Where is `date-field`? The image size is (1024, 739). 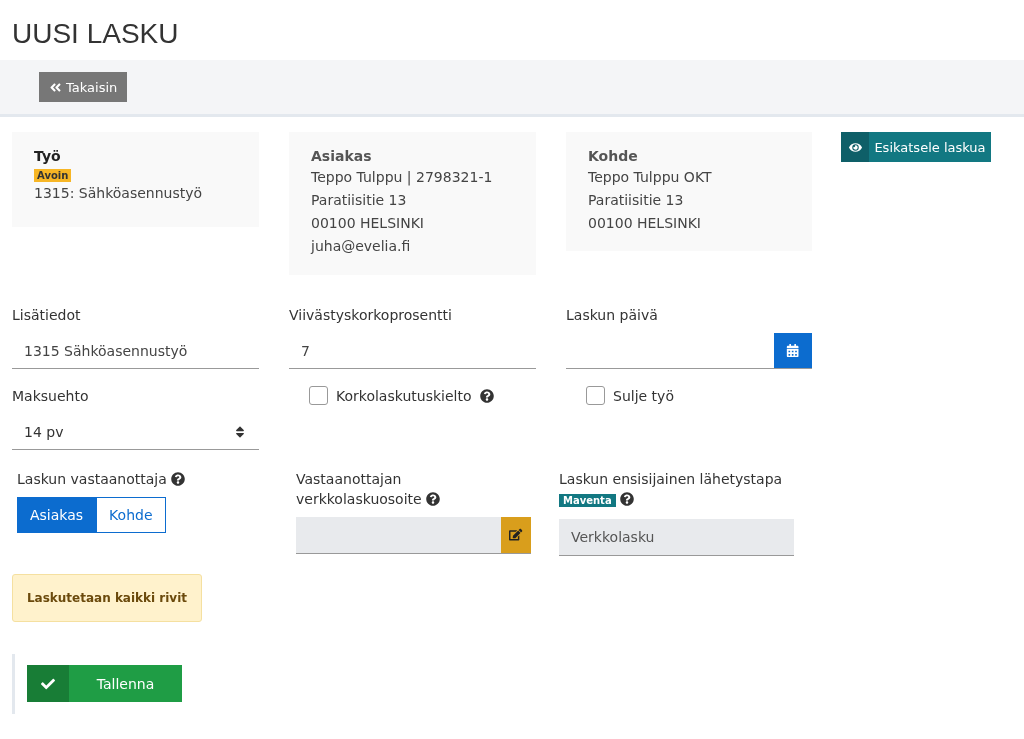 date-field is located at coordinates (689, 351).